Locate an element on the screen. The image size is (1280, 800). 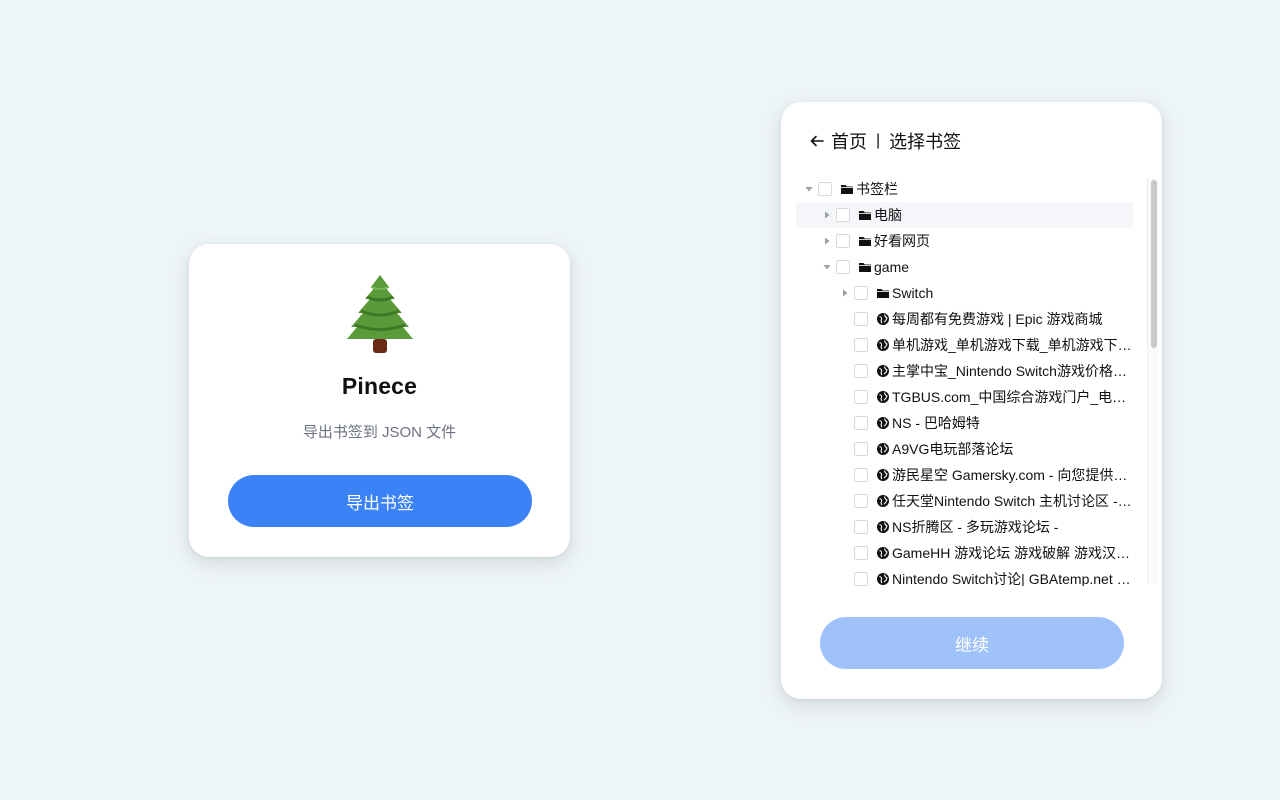
tree-item-label: 主掌中宝_Nintendo Switch游戏价格比较 is located at coordinates (1012, 371).